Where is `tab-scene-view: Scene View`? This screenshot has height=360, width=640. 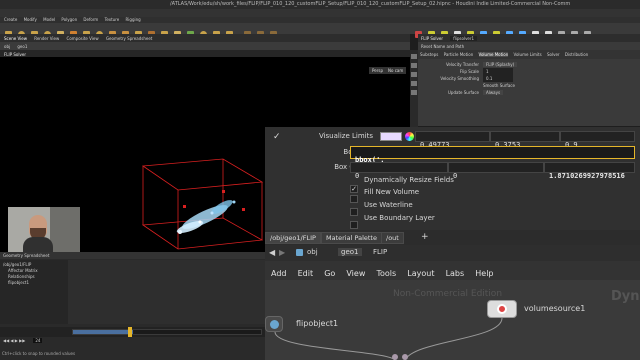 tab-scene-view: Scene View is located at coordinates (15, 38).